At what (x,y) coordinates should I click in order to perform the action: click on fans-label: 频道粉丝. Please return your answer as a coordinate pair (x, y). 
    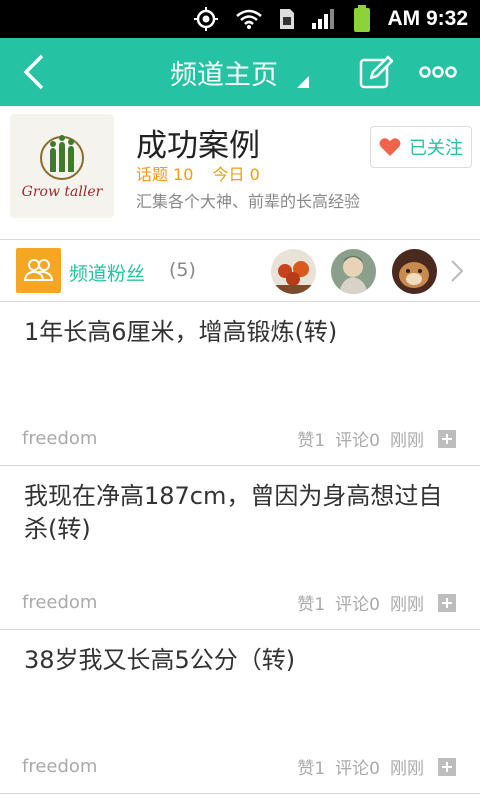
    Looking at the image, I should click on (107, 274).